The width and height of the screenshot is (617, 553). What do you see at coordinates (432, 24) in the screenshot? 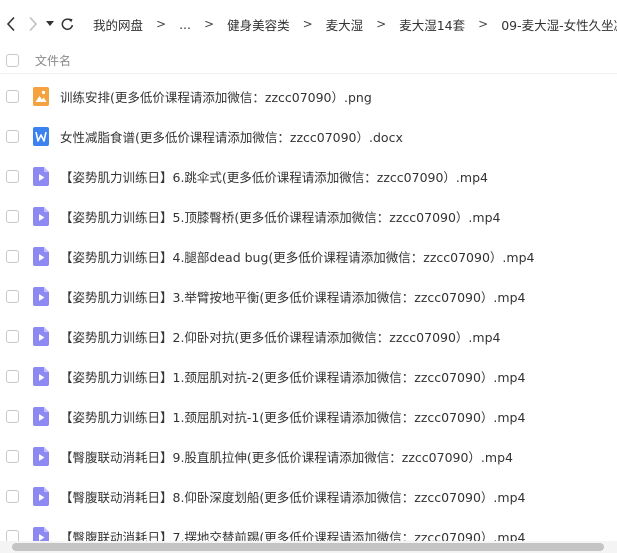
I see `breadcrumb-item-maidashi-14: 麦大湿14套` at bounding box center [432, 24].